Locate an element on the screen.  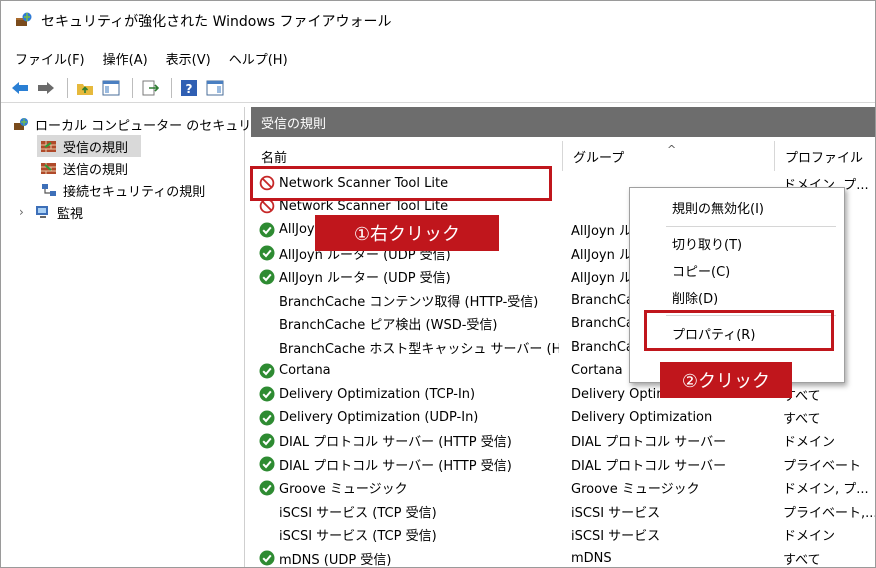
tree-item-label: 監視 is located at coordinates (70, 214).